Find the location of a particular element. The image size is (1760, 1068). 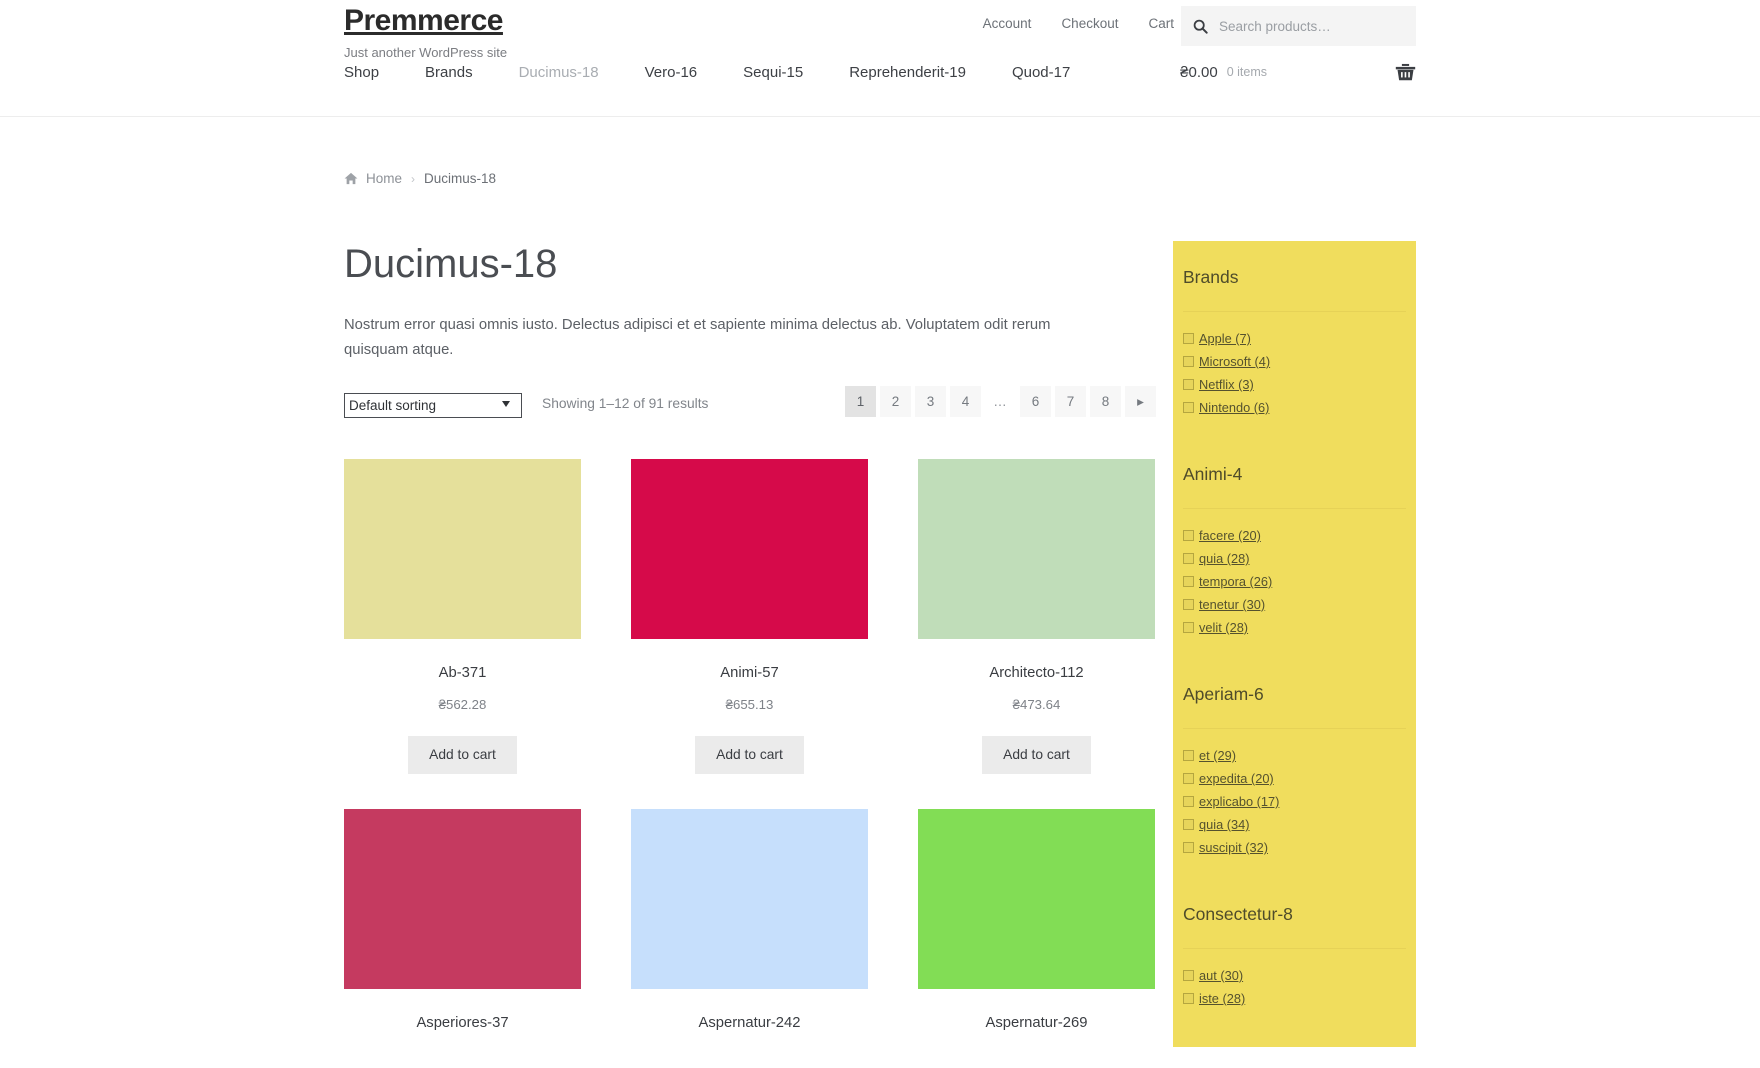

pagination-page-7: 7 is located at coordinates (1070, 401).